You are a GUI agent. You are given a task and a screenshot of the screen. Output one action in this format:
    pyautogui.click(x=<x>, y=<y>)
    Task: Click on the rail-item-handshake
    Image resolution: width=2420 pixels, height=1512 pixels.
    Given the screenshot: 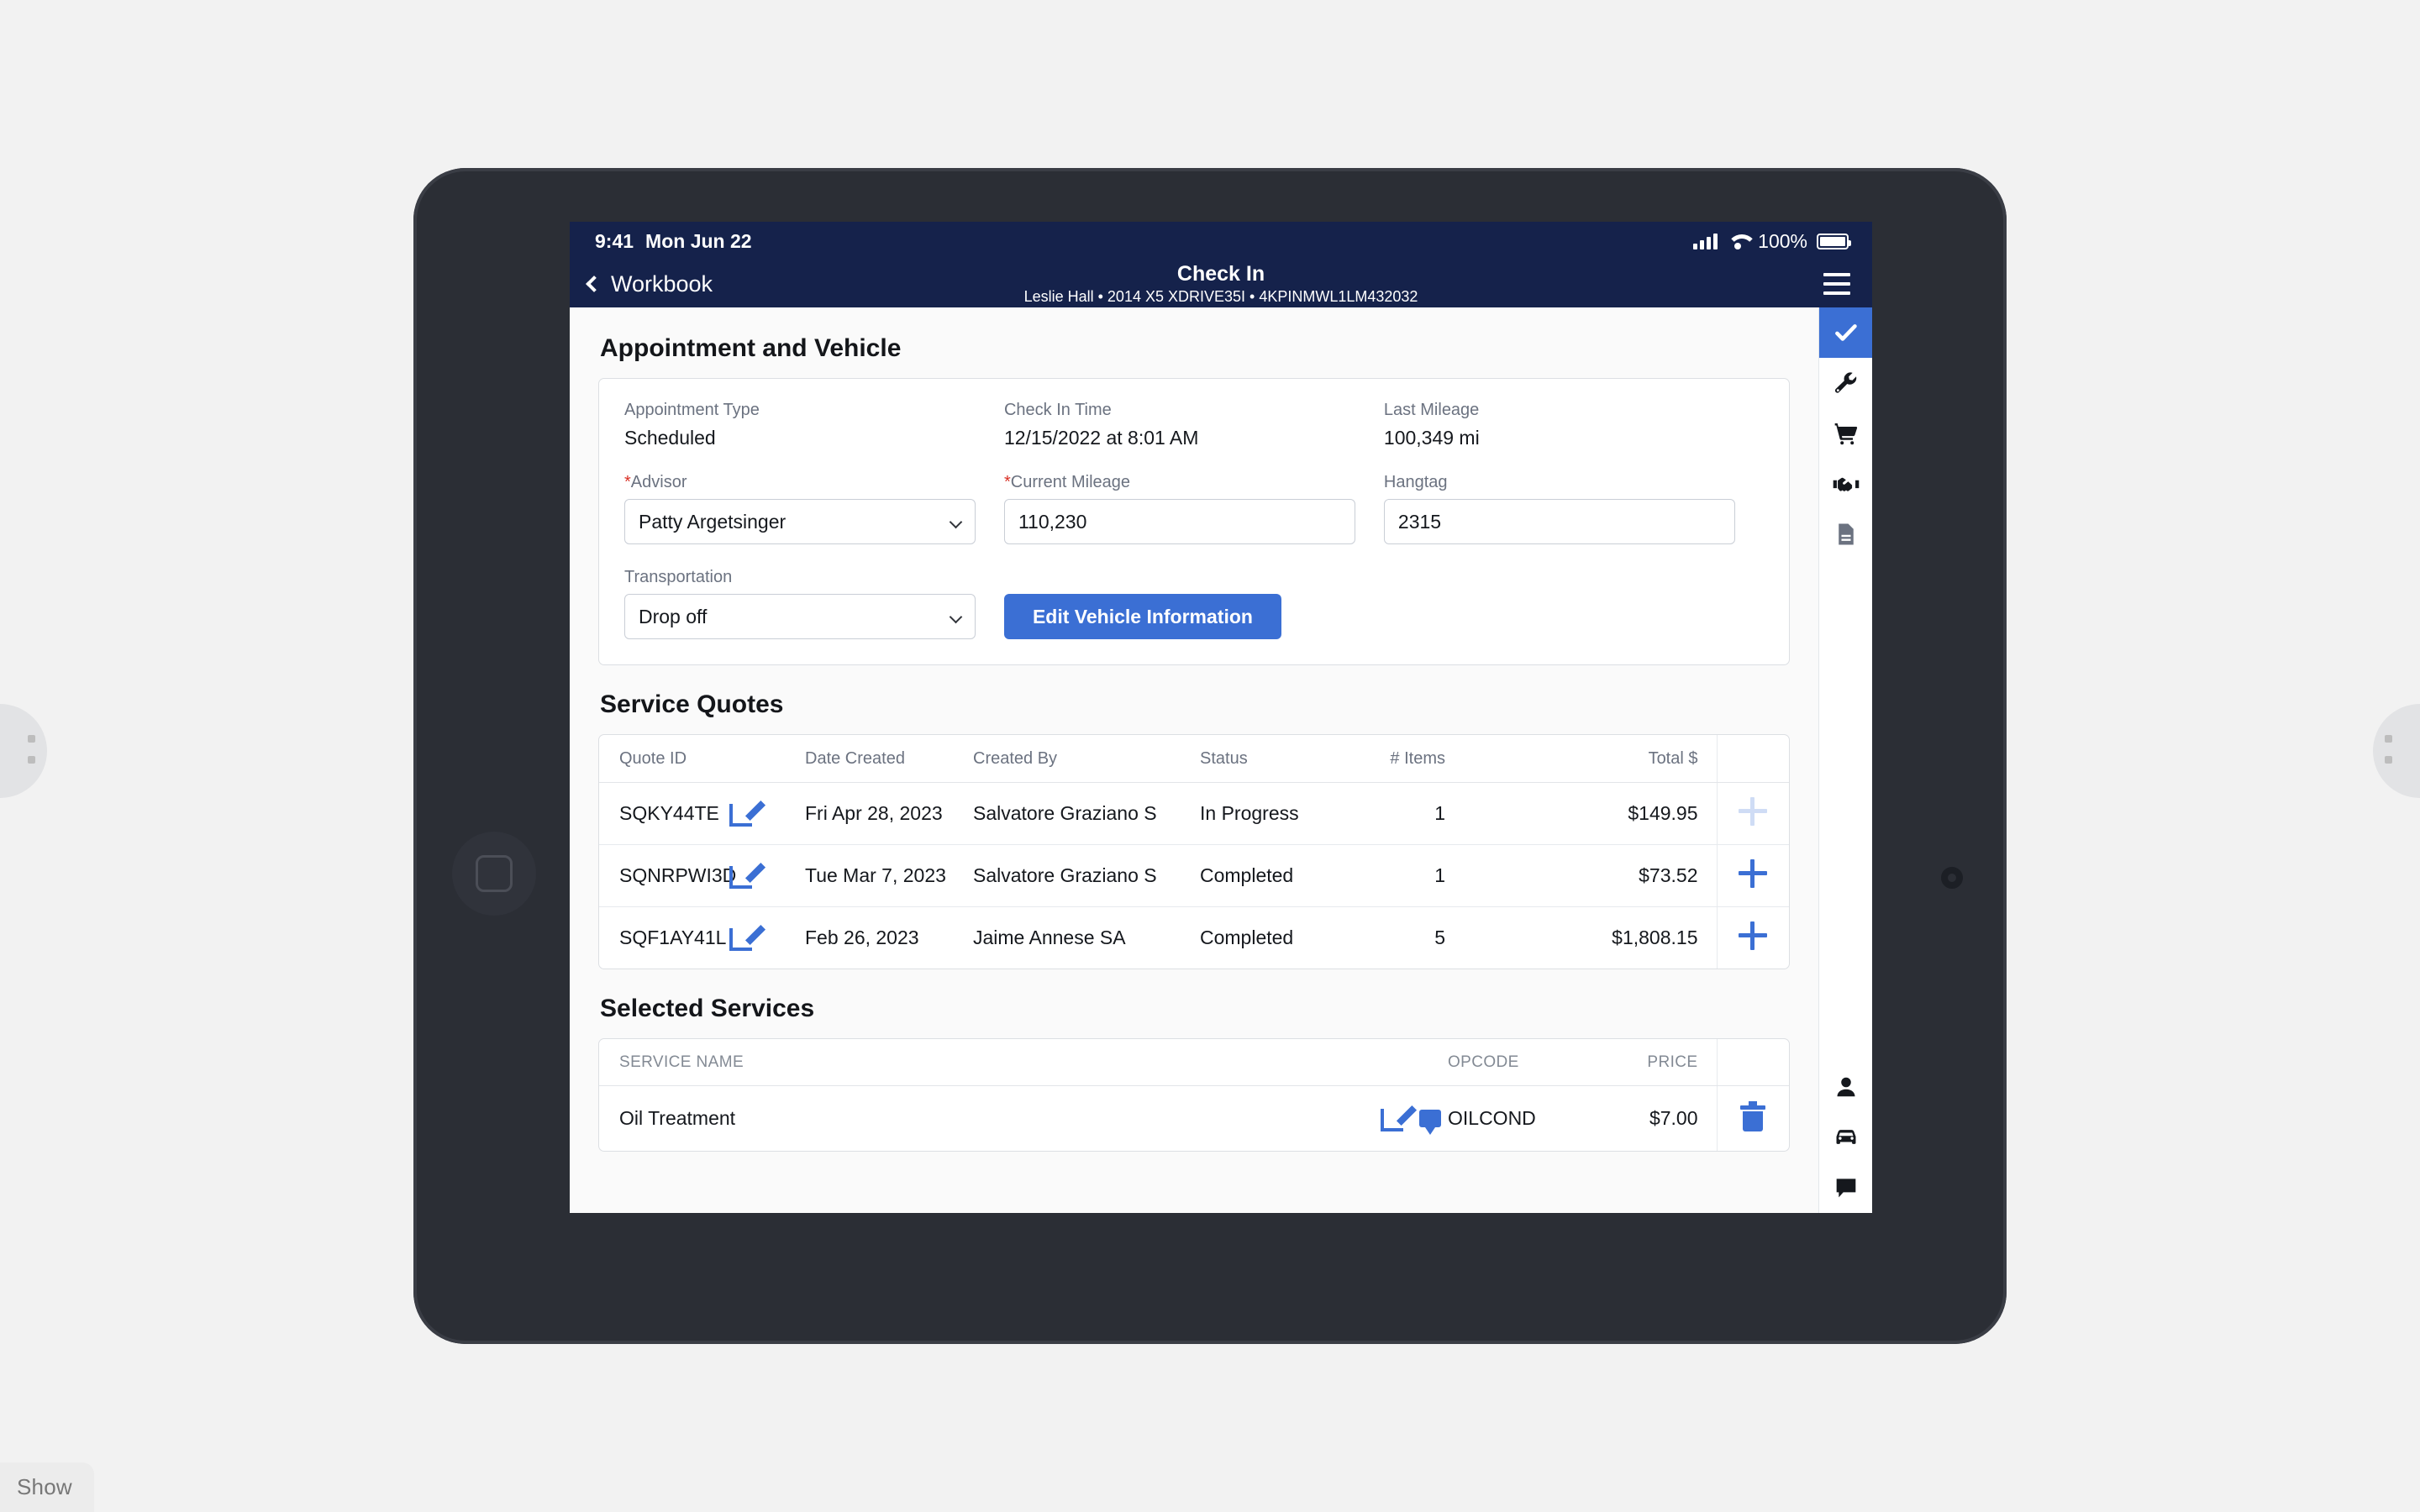 What is the action you would take?
    pyautogui.click(x=1846, y=484)
    